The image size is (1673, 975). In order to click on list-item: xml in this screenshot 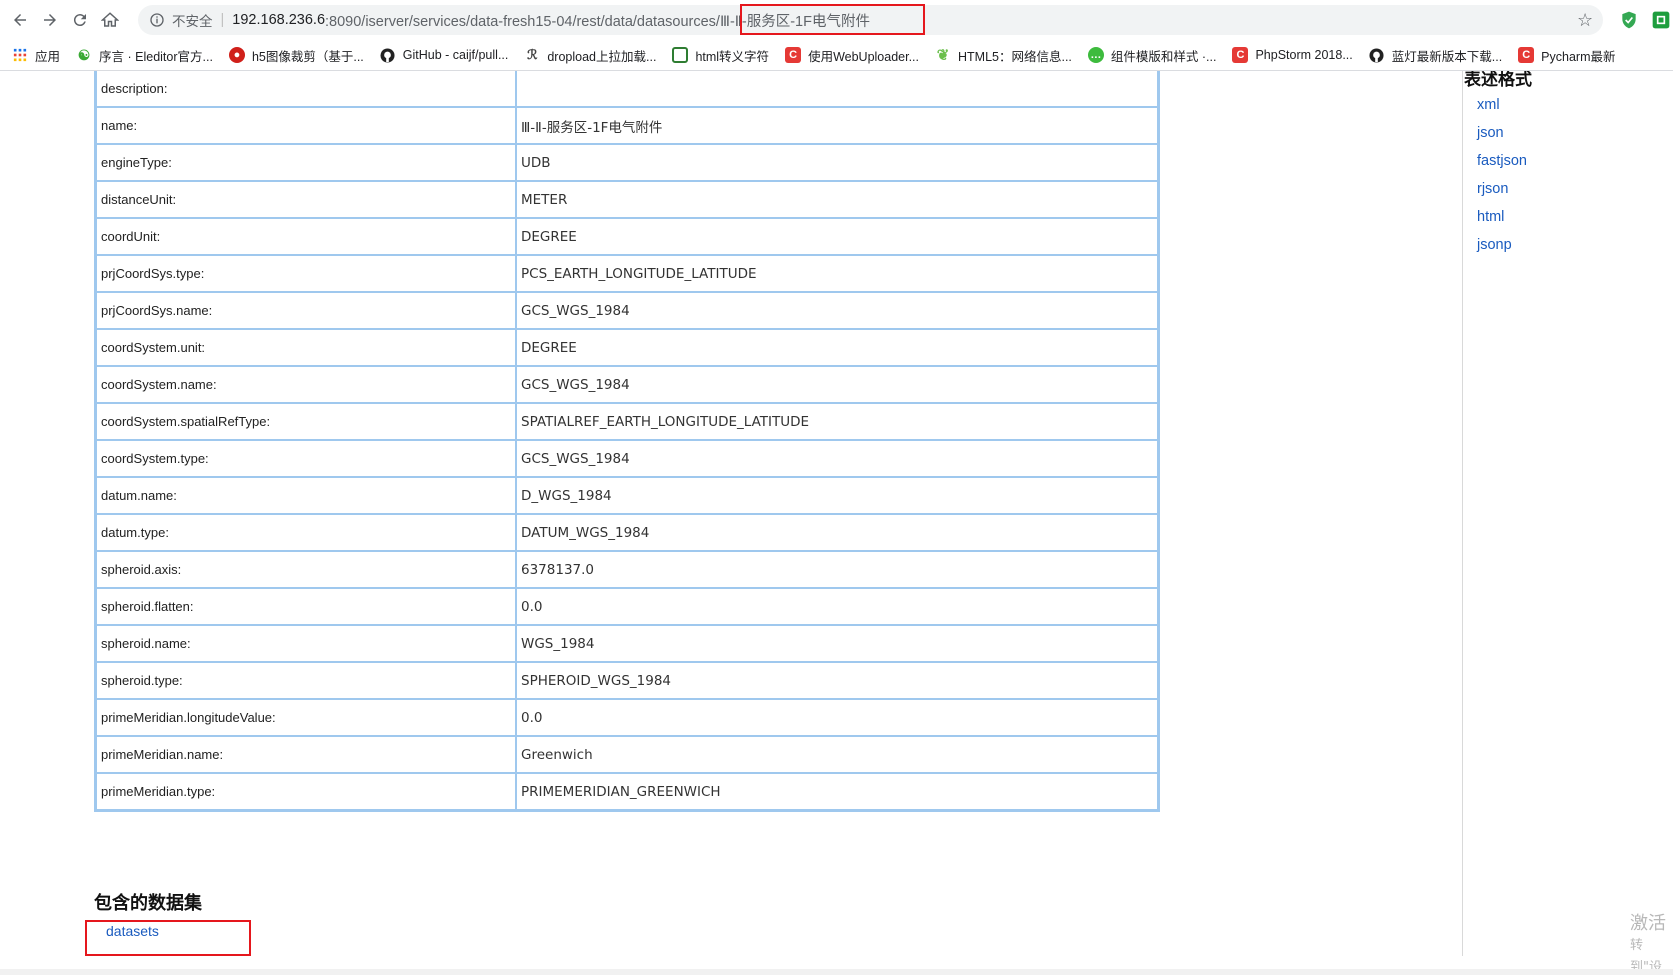, I will do `click(1502, 107)`.